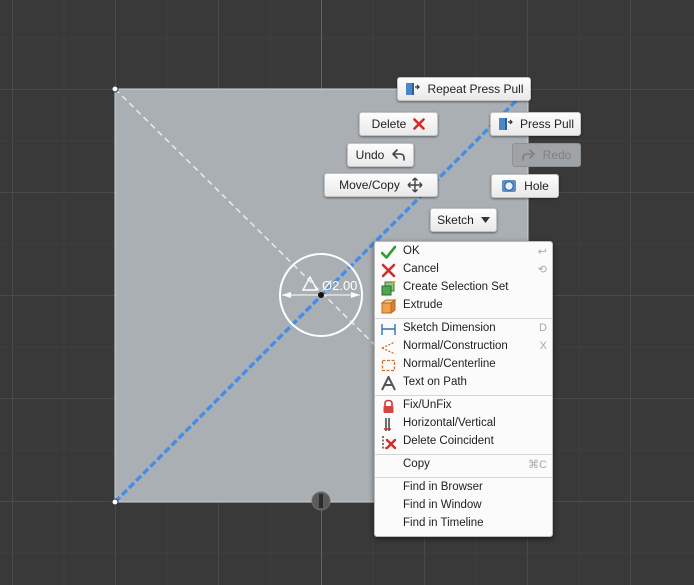  Describe the element at coordinates (398, 155) in the screenshot. I see `undo-arrow-icon` at that location.